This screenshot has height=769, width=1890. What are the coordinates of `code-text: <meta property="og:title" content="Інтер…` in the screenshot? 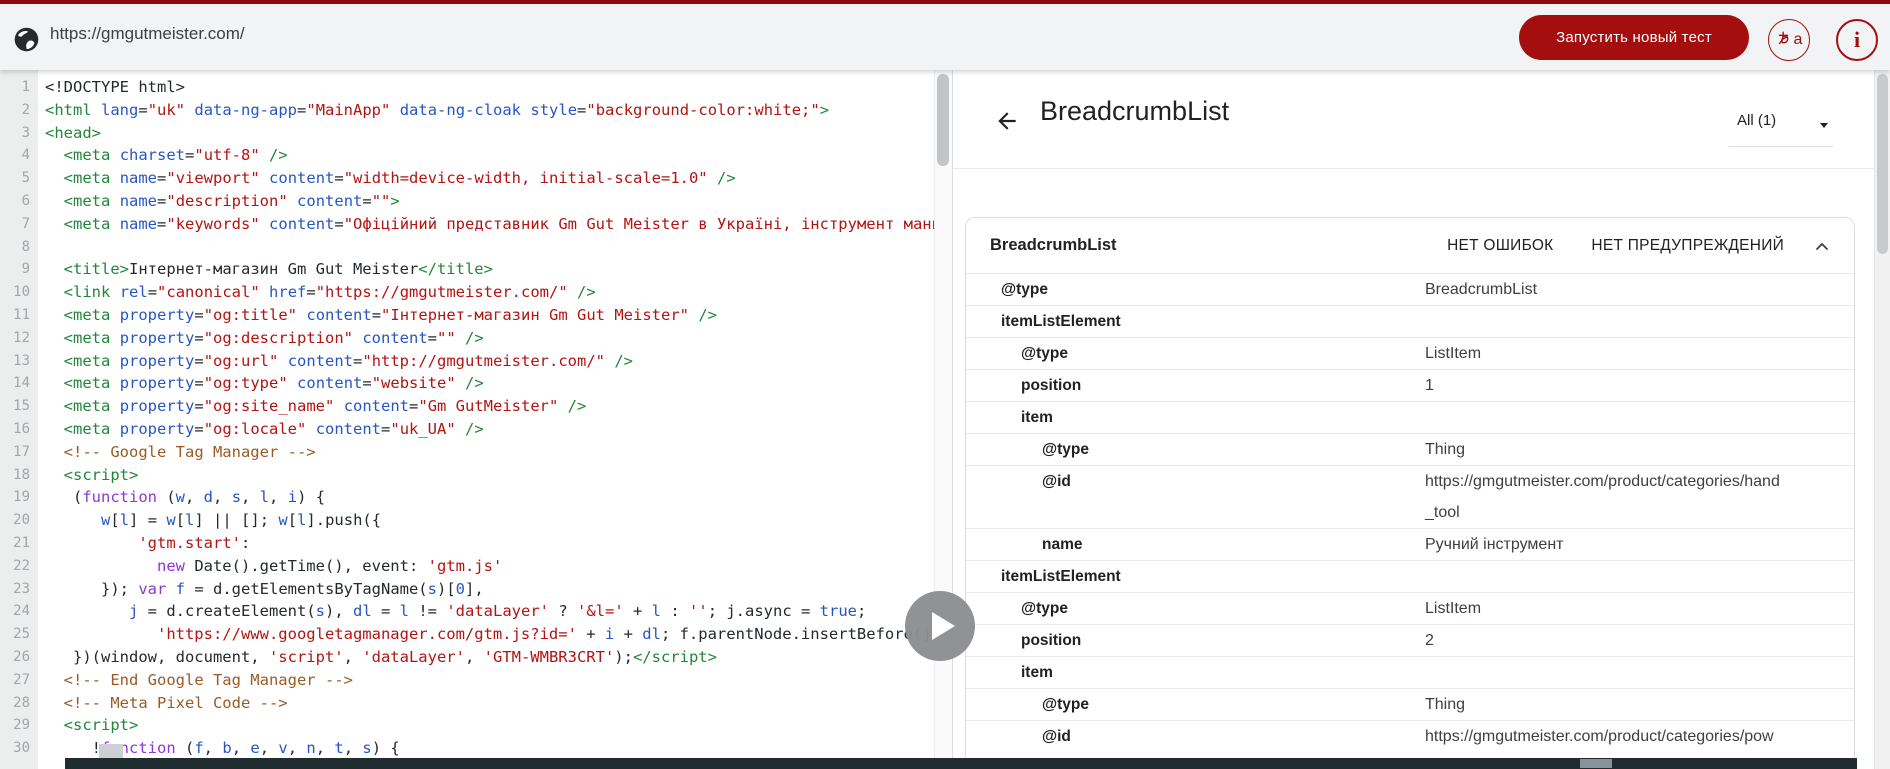 It's located at (390, 314).